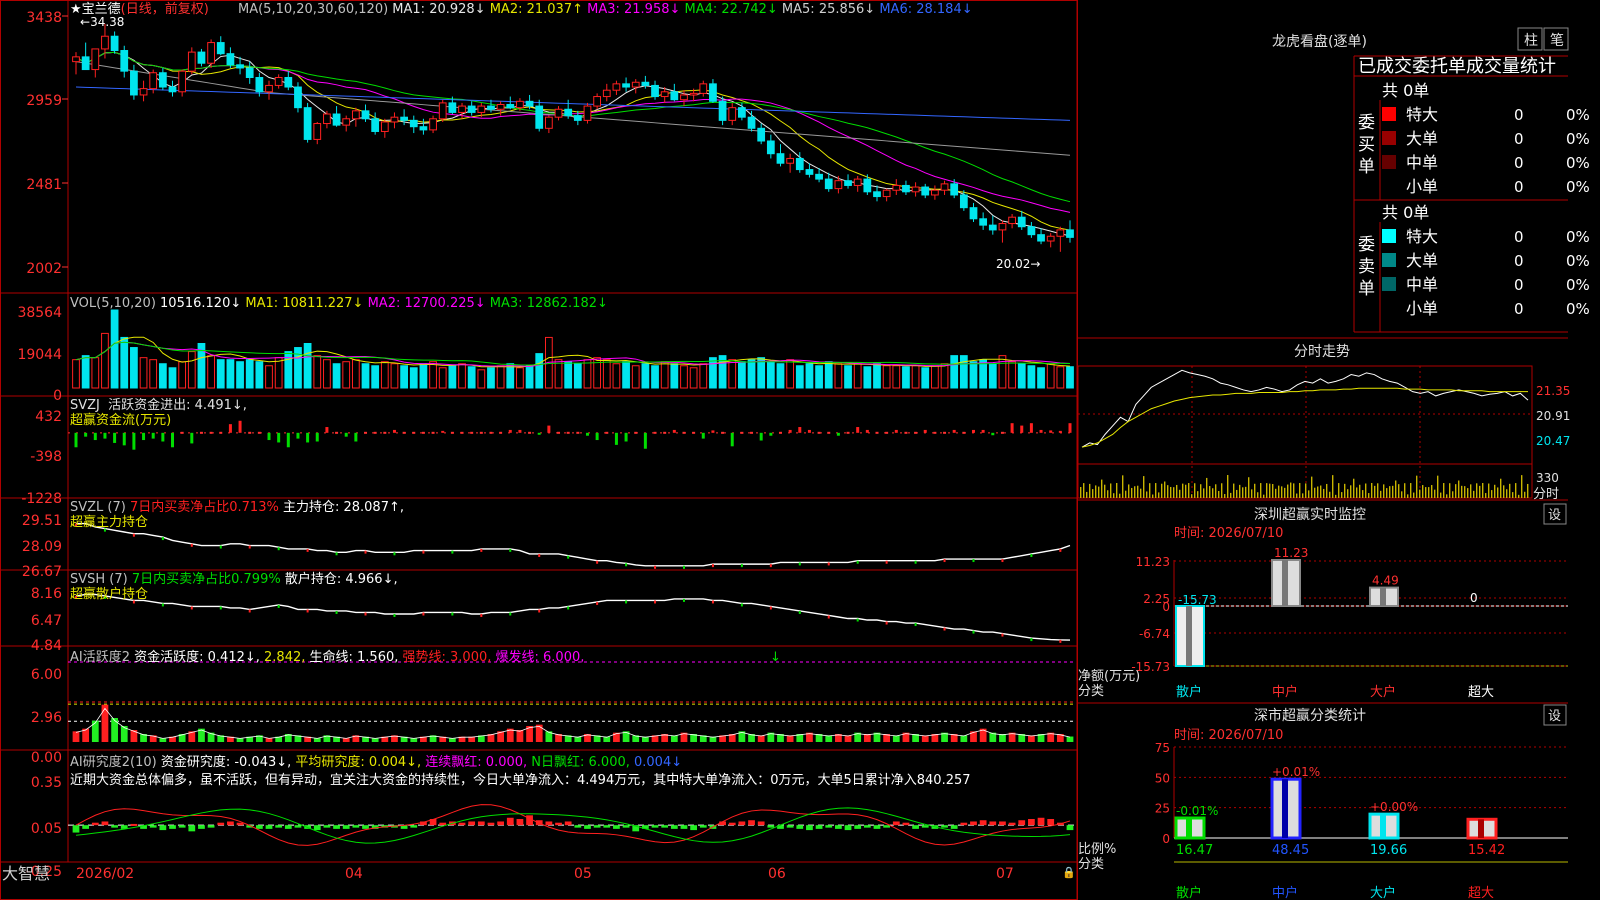 The image size is (1600, 900). What do you see at coordinates (573, 545) in the screenshot?
I see `svzl-chart` at bounding box center [573, 545].